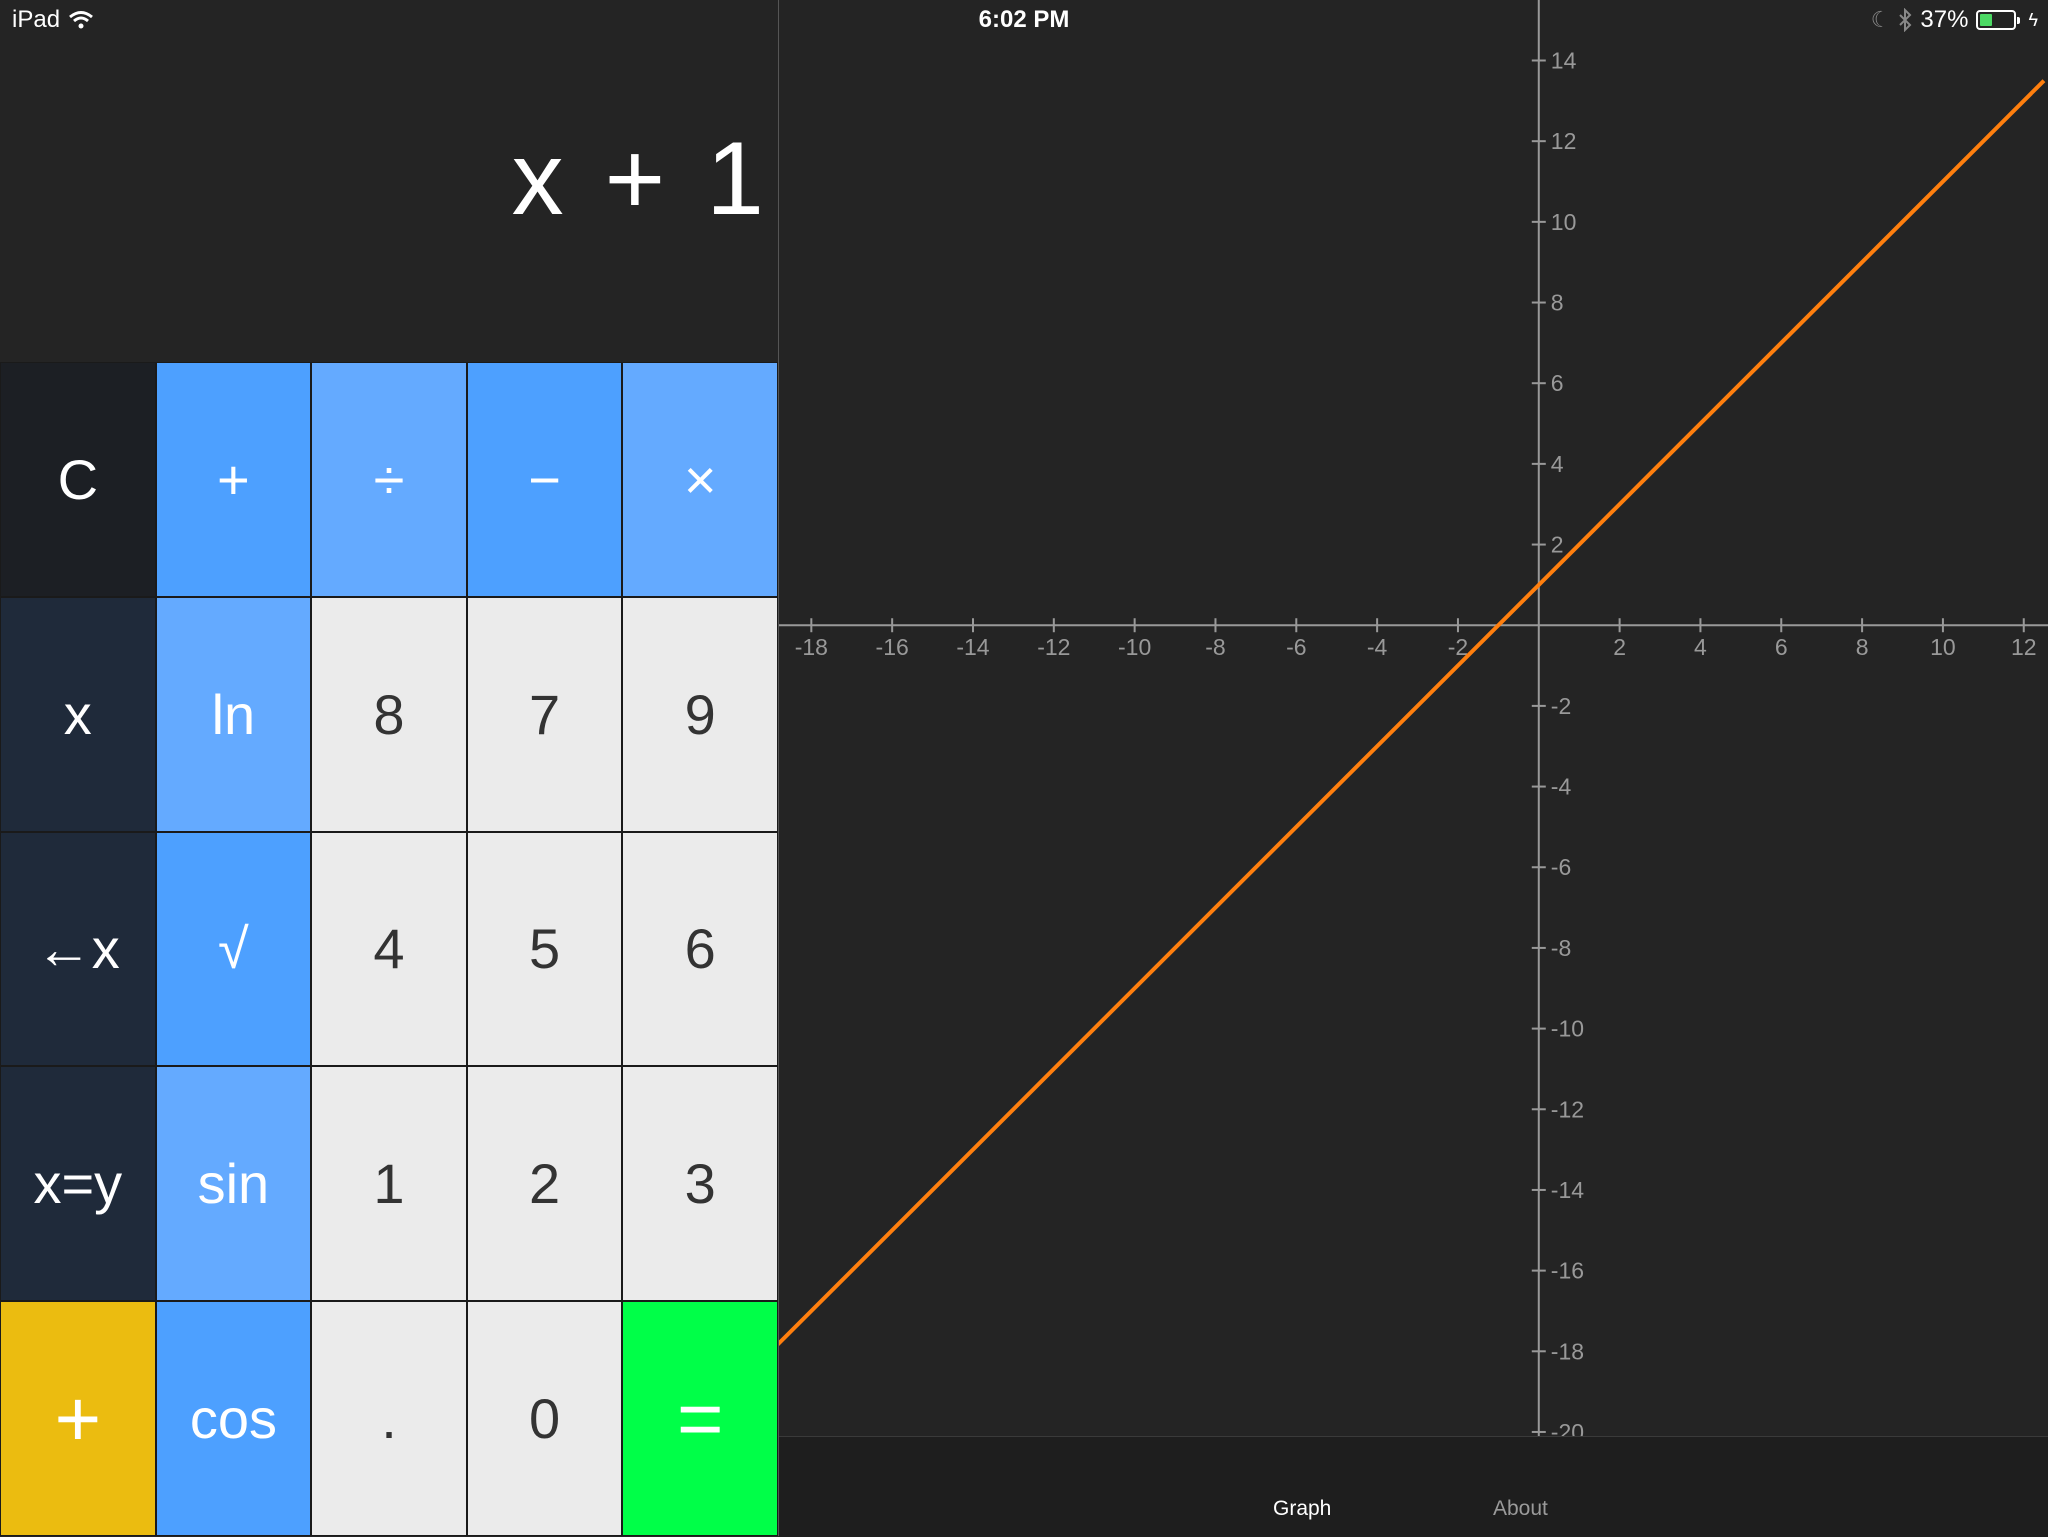  What do you see at coordinates (1700, 647) in the screenshot?
I see `x-tick-label: 4` at bounding box center [1700, 647].